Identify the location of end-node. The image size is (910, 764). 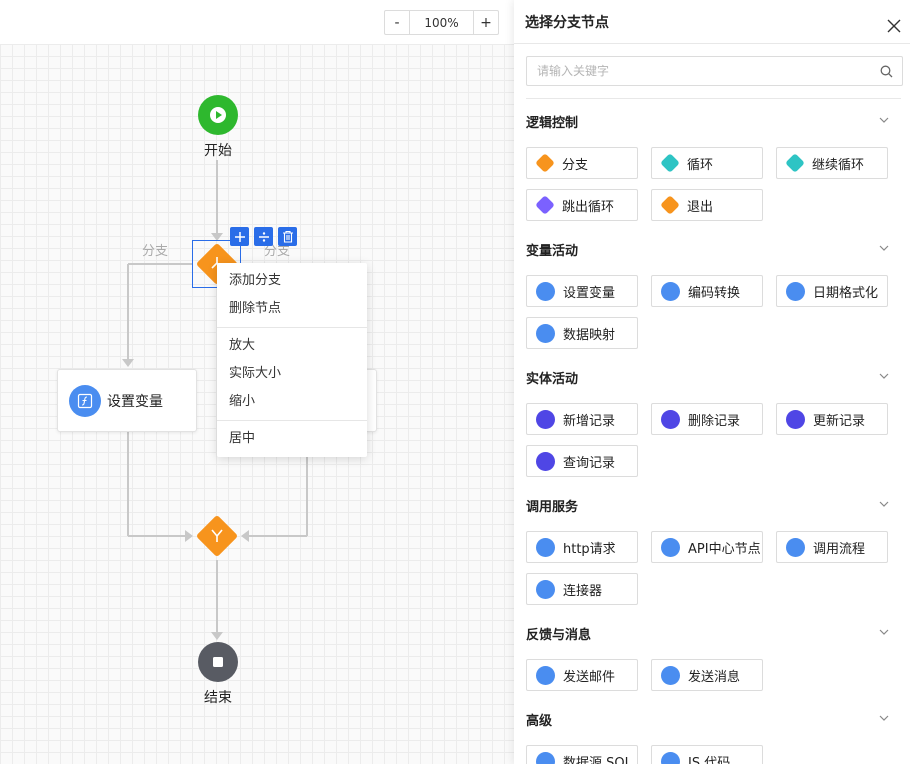
(218, 662).